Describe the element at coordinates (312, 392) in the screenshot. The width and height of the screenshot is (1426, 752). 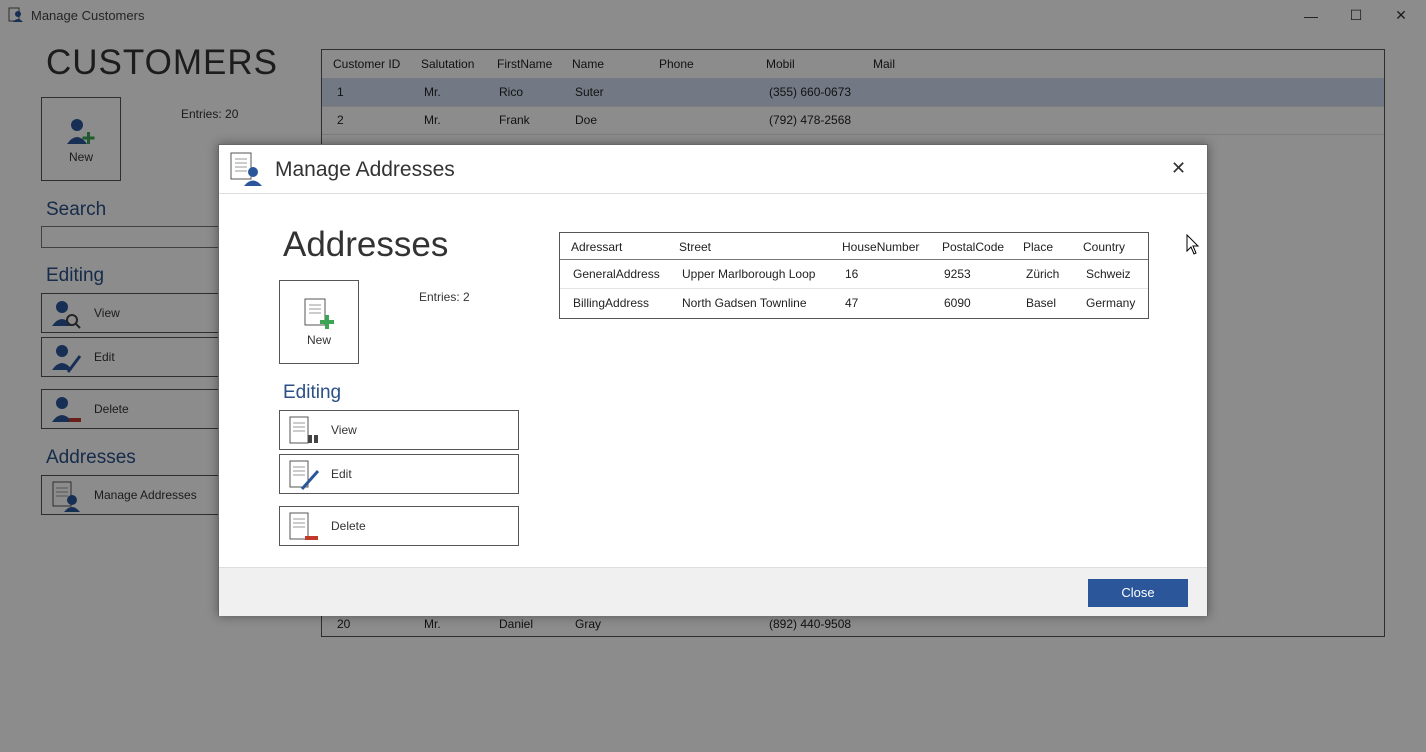
I see `dialog-editing-heading: Editing` at that location.